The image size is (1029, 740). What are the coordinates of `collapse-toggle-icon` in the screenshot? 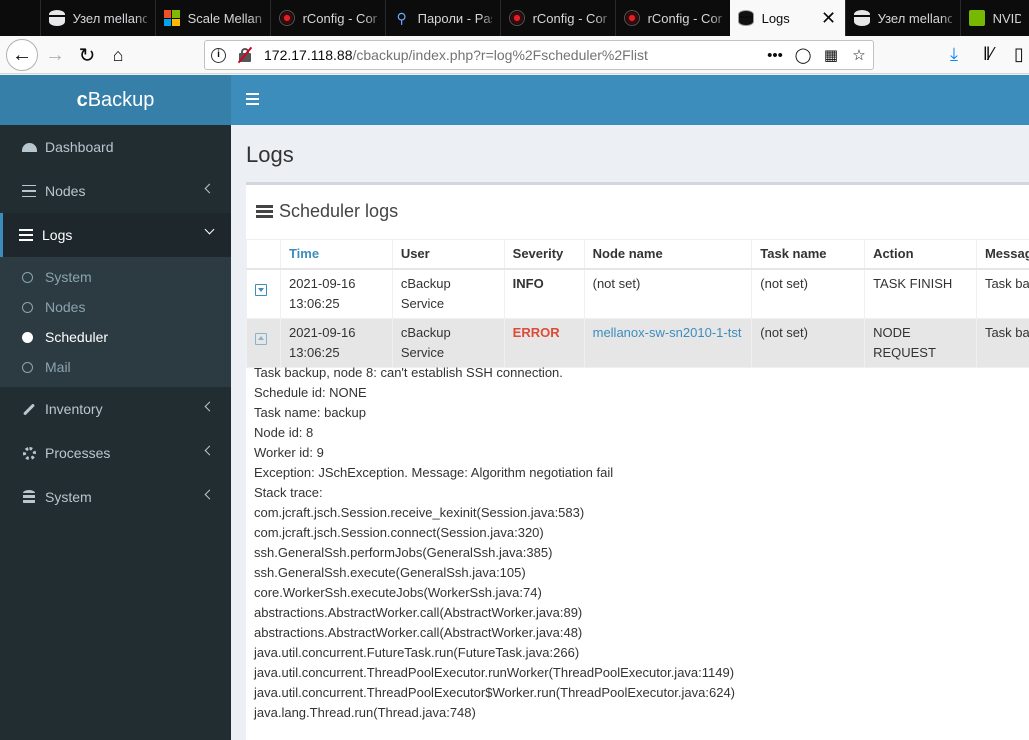 It's located at (261, 338).